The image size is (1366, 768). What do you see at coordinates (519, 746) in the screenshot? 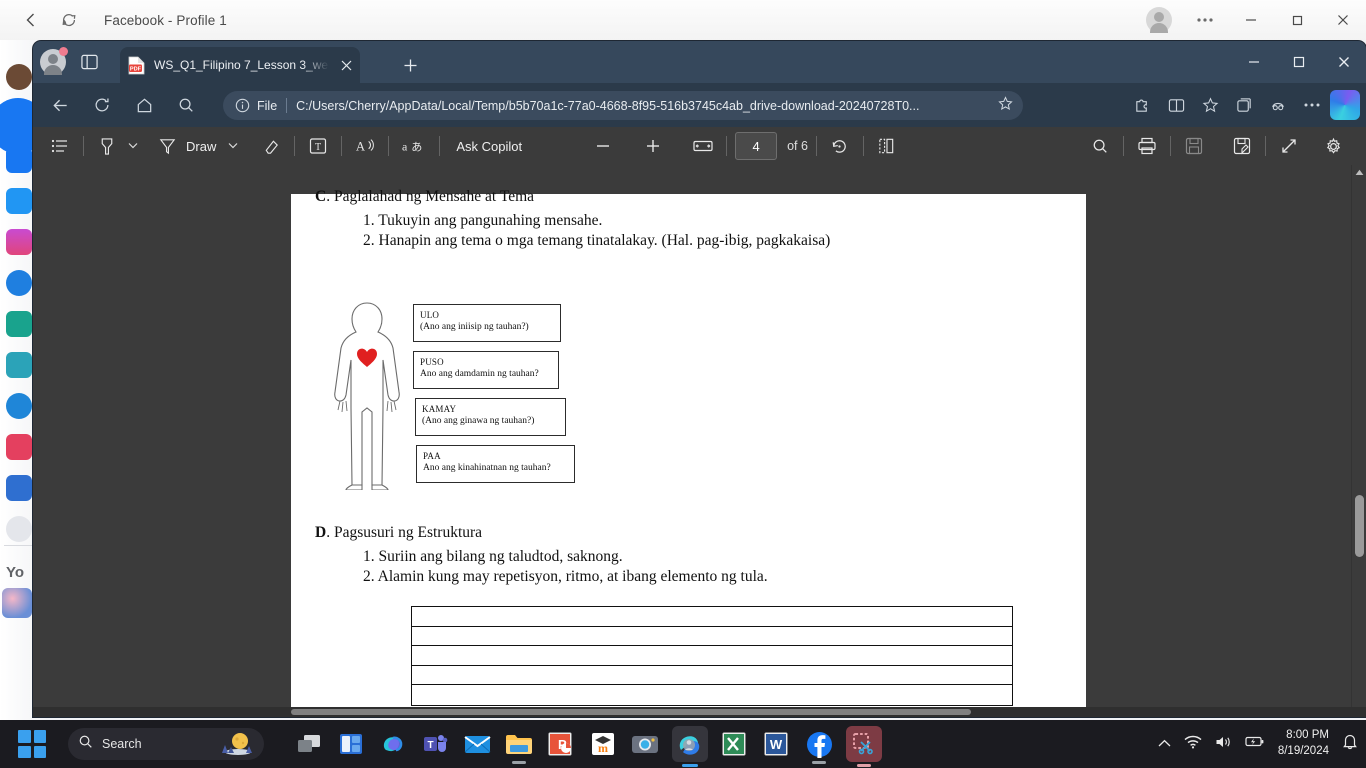
I see `file-explorer-icon` at bounding box center [519, 746].